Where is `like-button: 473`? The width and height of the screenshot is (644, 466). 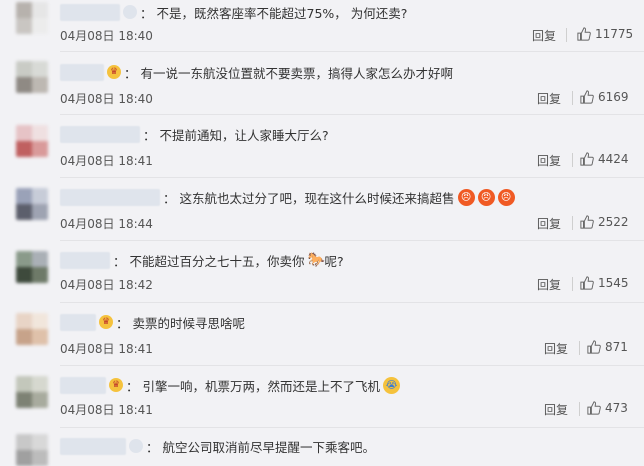 like-button: 473 is located at coordinates (607, 408).